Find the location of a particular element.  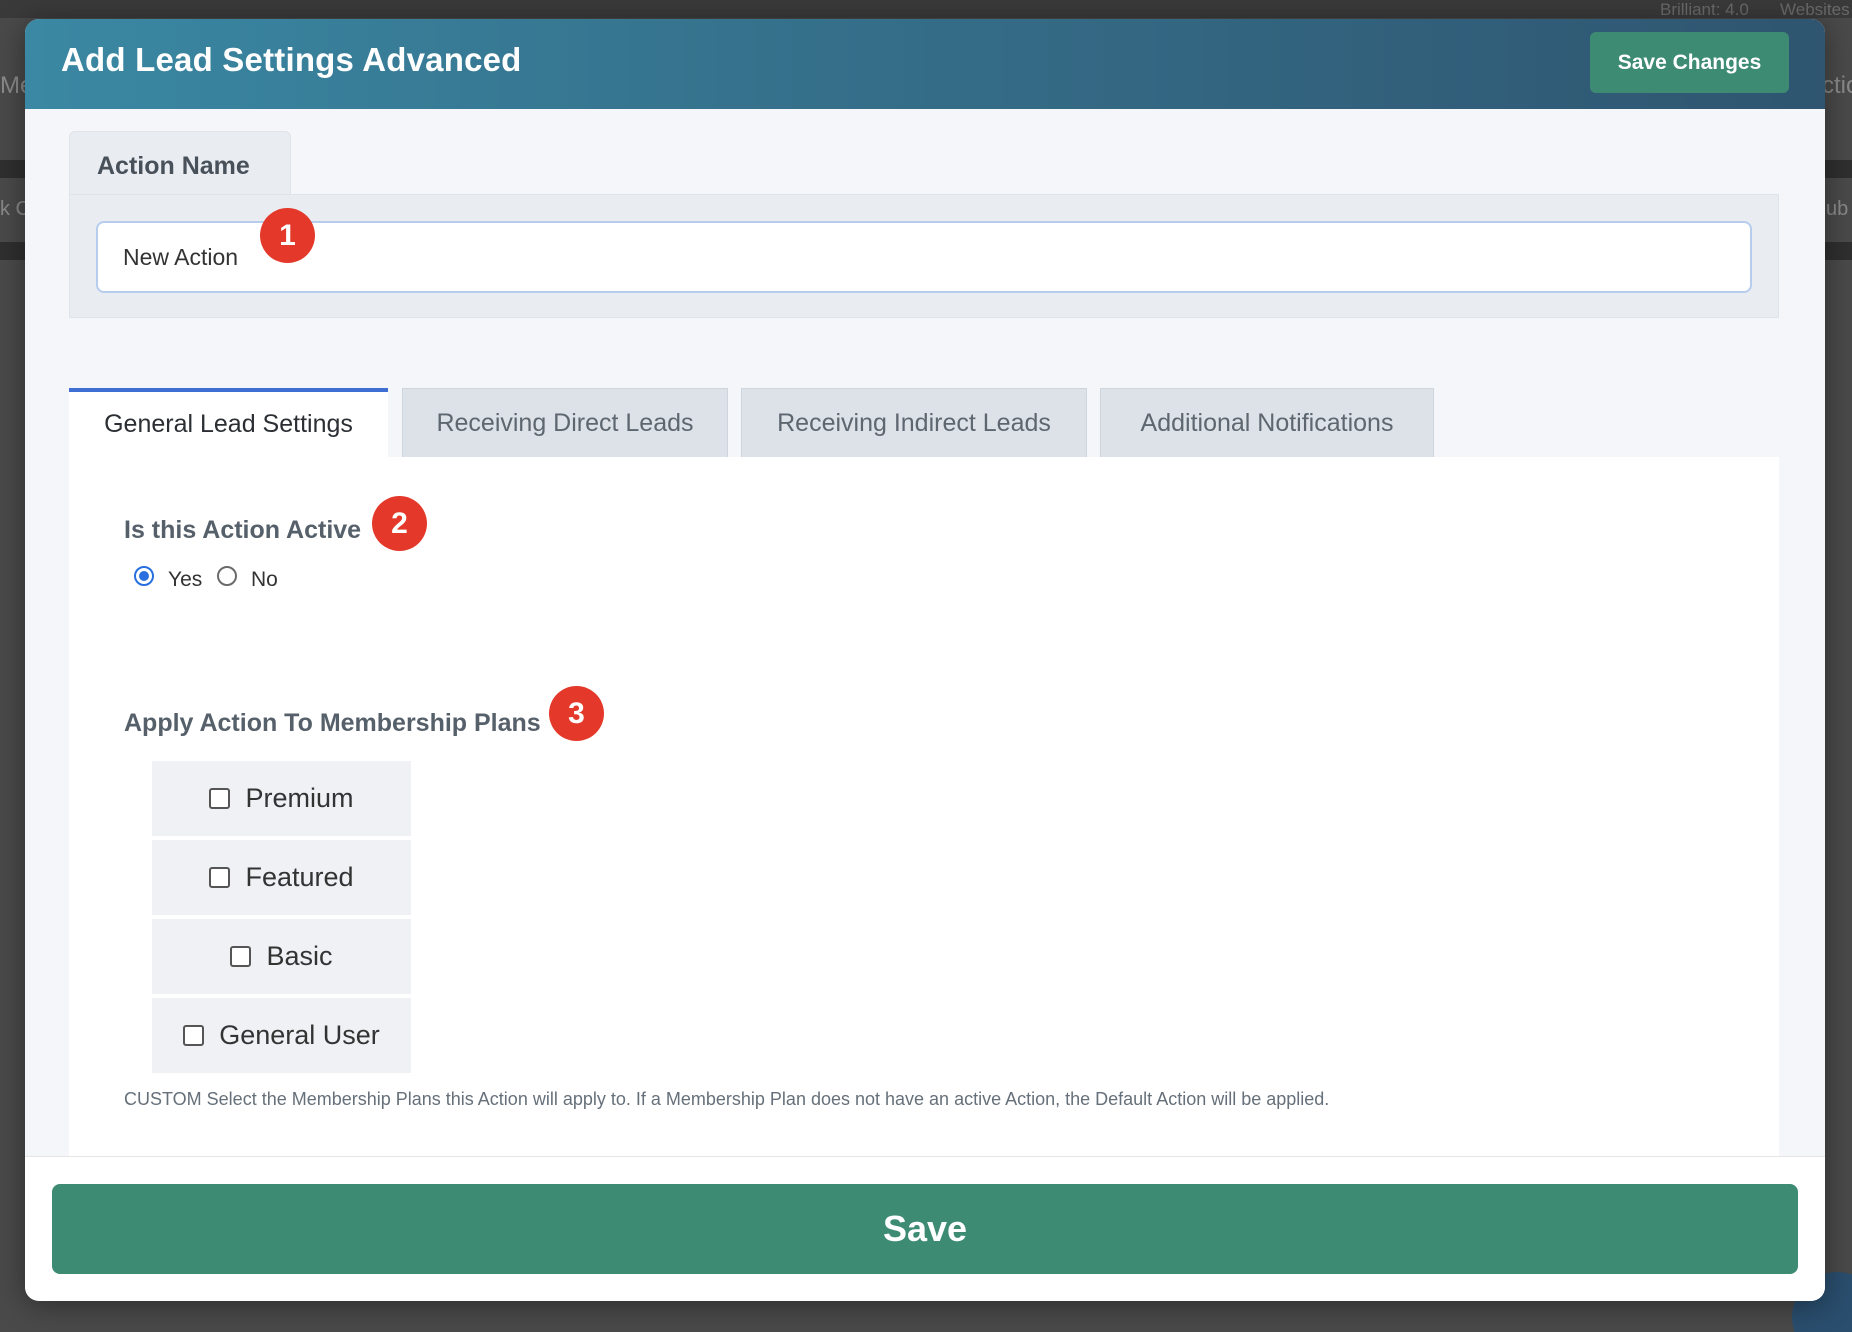

tab-receiving-indirect-leads: Receiving Indirect Leads is located at coordinates (914, 422).